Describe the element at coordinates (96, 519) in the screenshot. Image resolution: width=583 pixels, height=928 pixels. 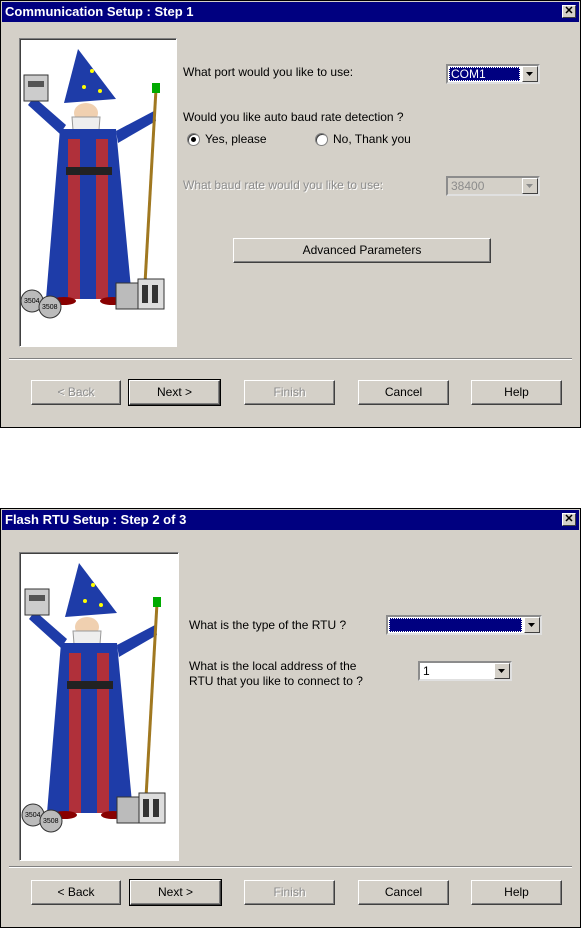
I see `dialog-title: Flash RTU Setup : Step 2 of 3` at that location.